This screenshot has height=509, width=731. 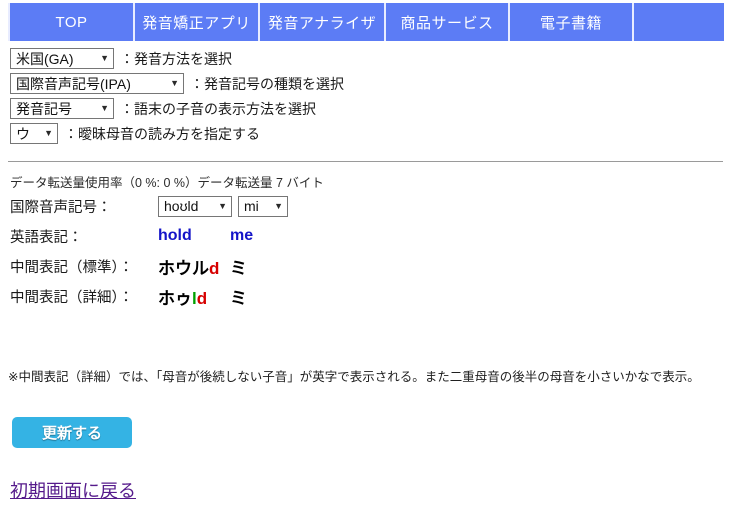 What do you see at coordinates (34, 133) in the screenshot?
I see `schwa-select: ウ ▼` at bounding box center [34, 133].